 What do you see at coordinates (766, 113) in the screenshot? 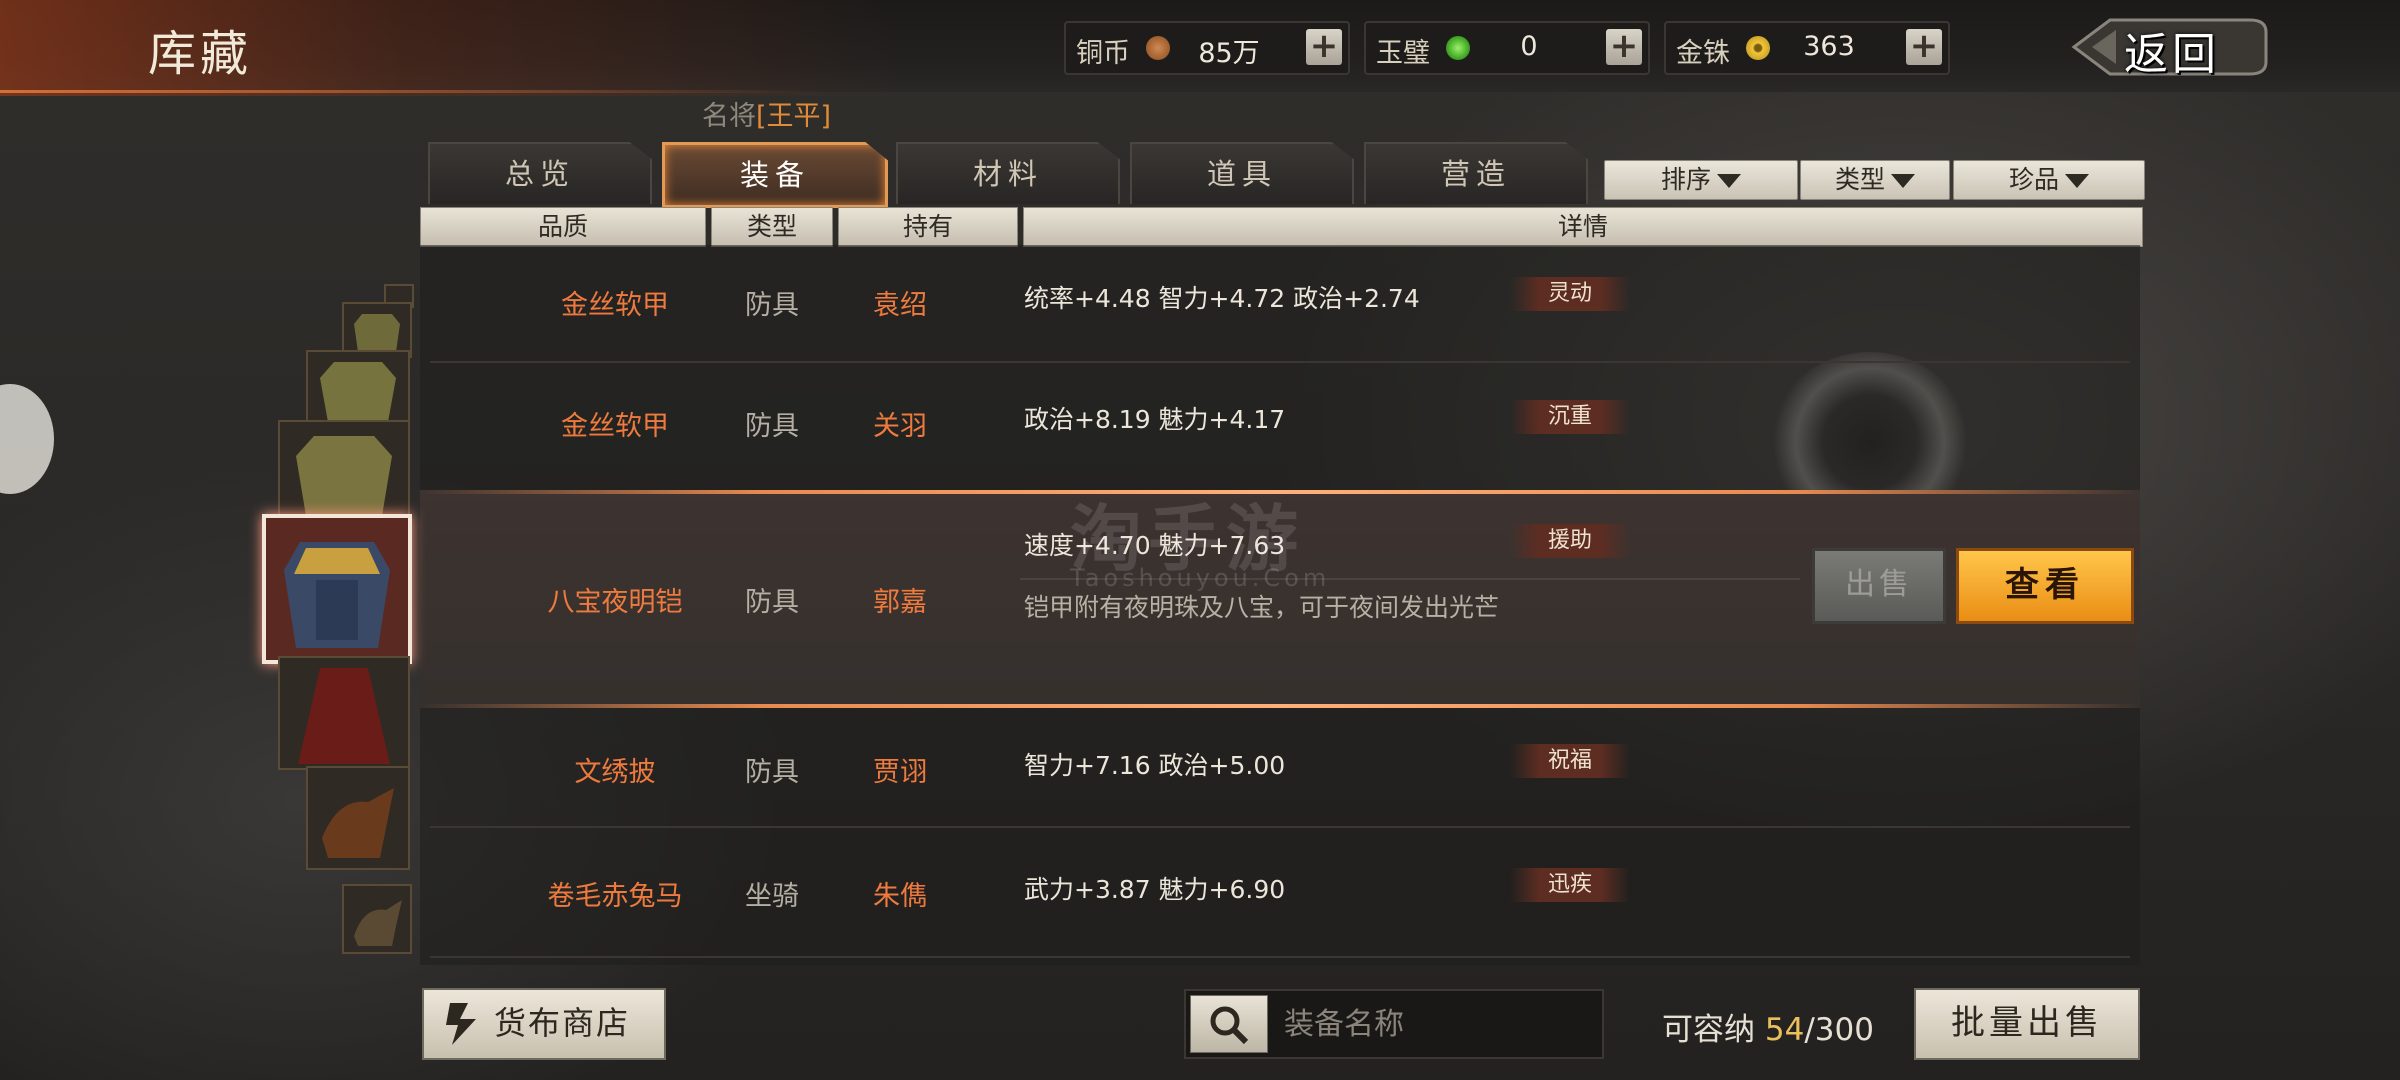
I see `hero-label: 名将[王平]` at bounding box center [766, 113].